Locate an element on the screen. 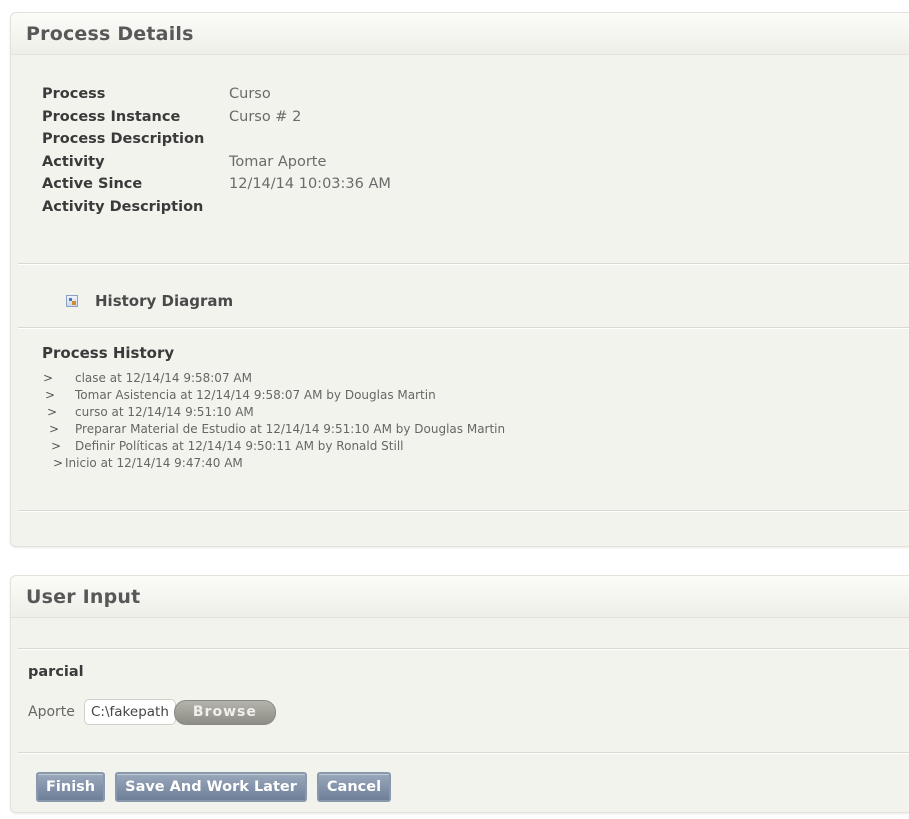 This screenshot has height=819, width=909. user-input-title: User Input is located at coordinates (460, 597).